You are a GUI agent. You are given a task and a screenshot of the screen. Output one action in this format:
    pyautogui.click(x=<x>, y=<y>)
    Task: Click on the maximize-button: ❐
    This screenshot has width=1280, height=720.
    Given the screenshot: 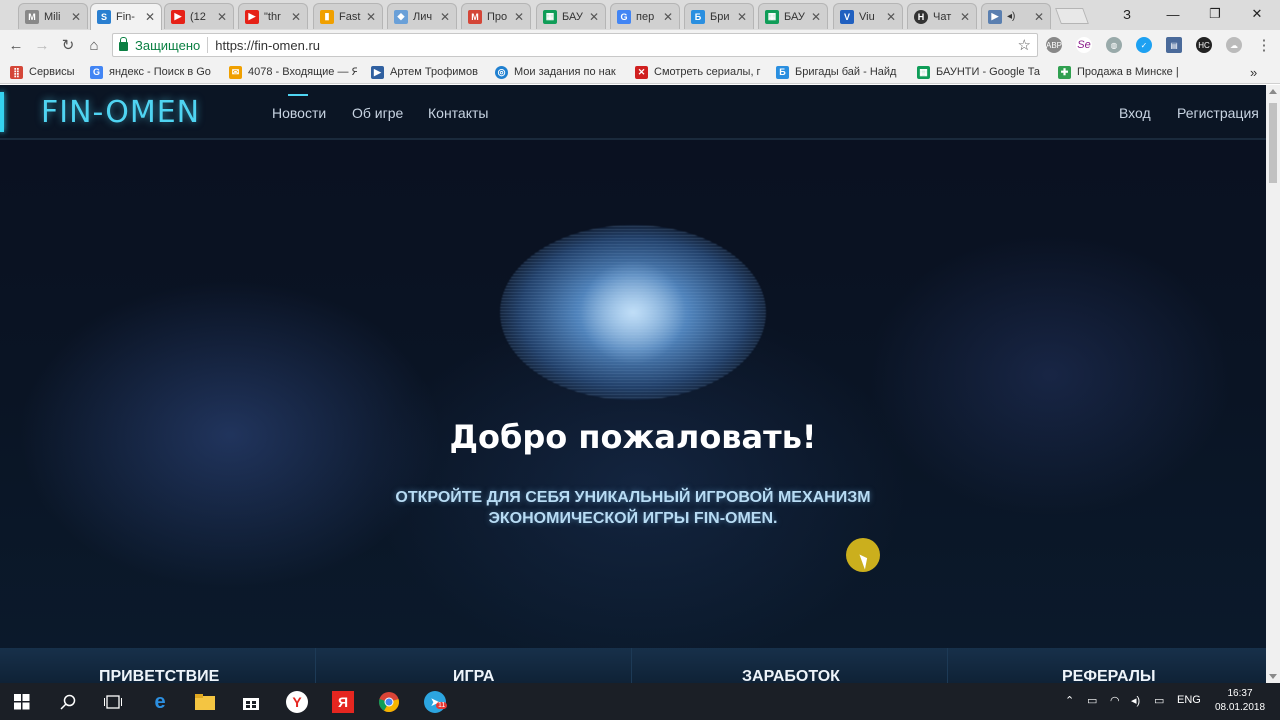 What is the action you would take?
    pyautogui.click(x=1215, y=14)
    